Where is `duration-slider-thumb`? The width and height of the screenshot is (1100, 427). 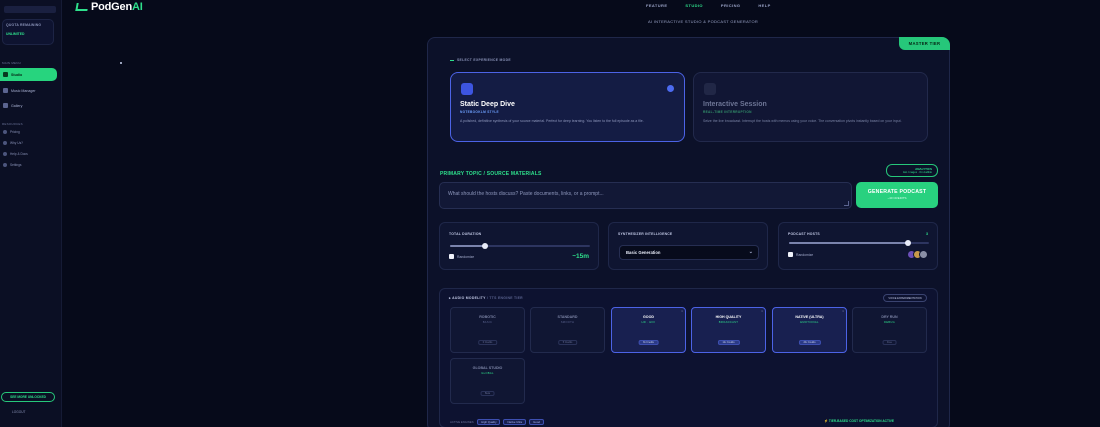 duration-slider-thumb is located at coordinates (485, 245).